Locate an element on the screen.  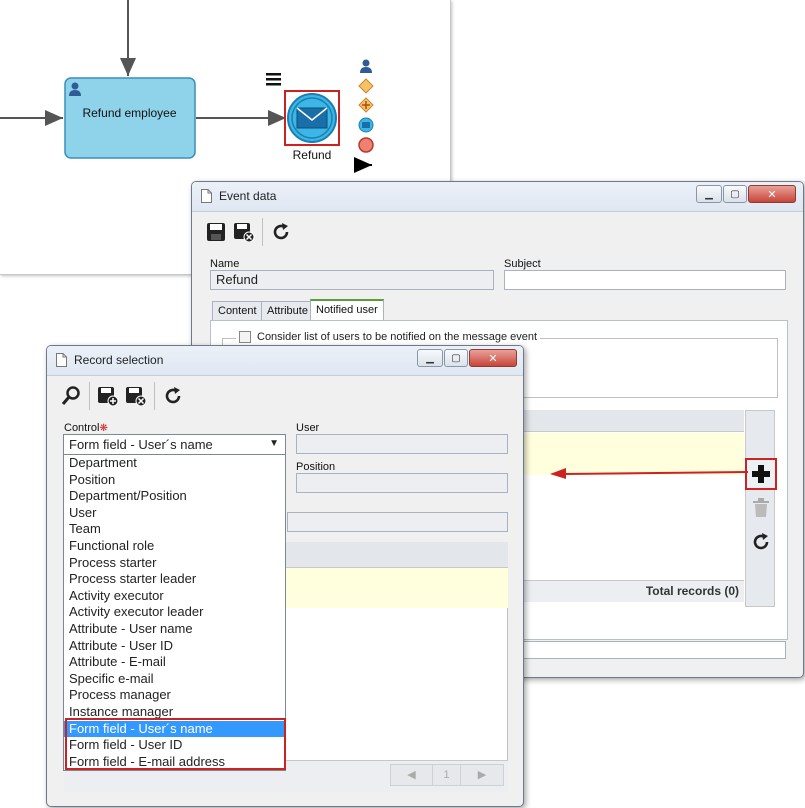
event-toolbar is located at coordinates (248, 232).